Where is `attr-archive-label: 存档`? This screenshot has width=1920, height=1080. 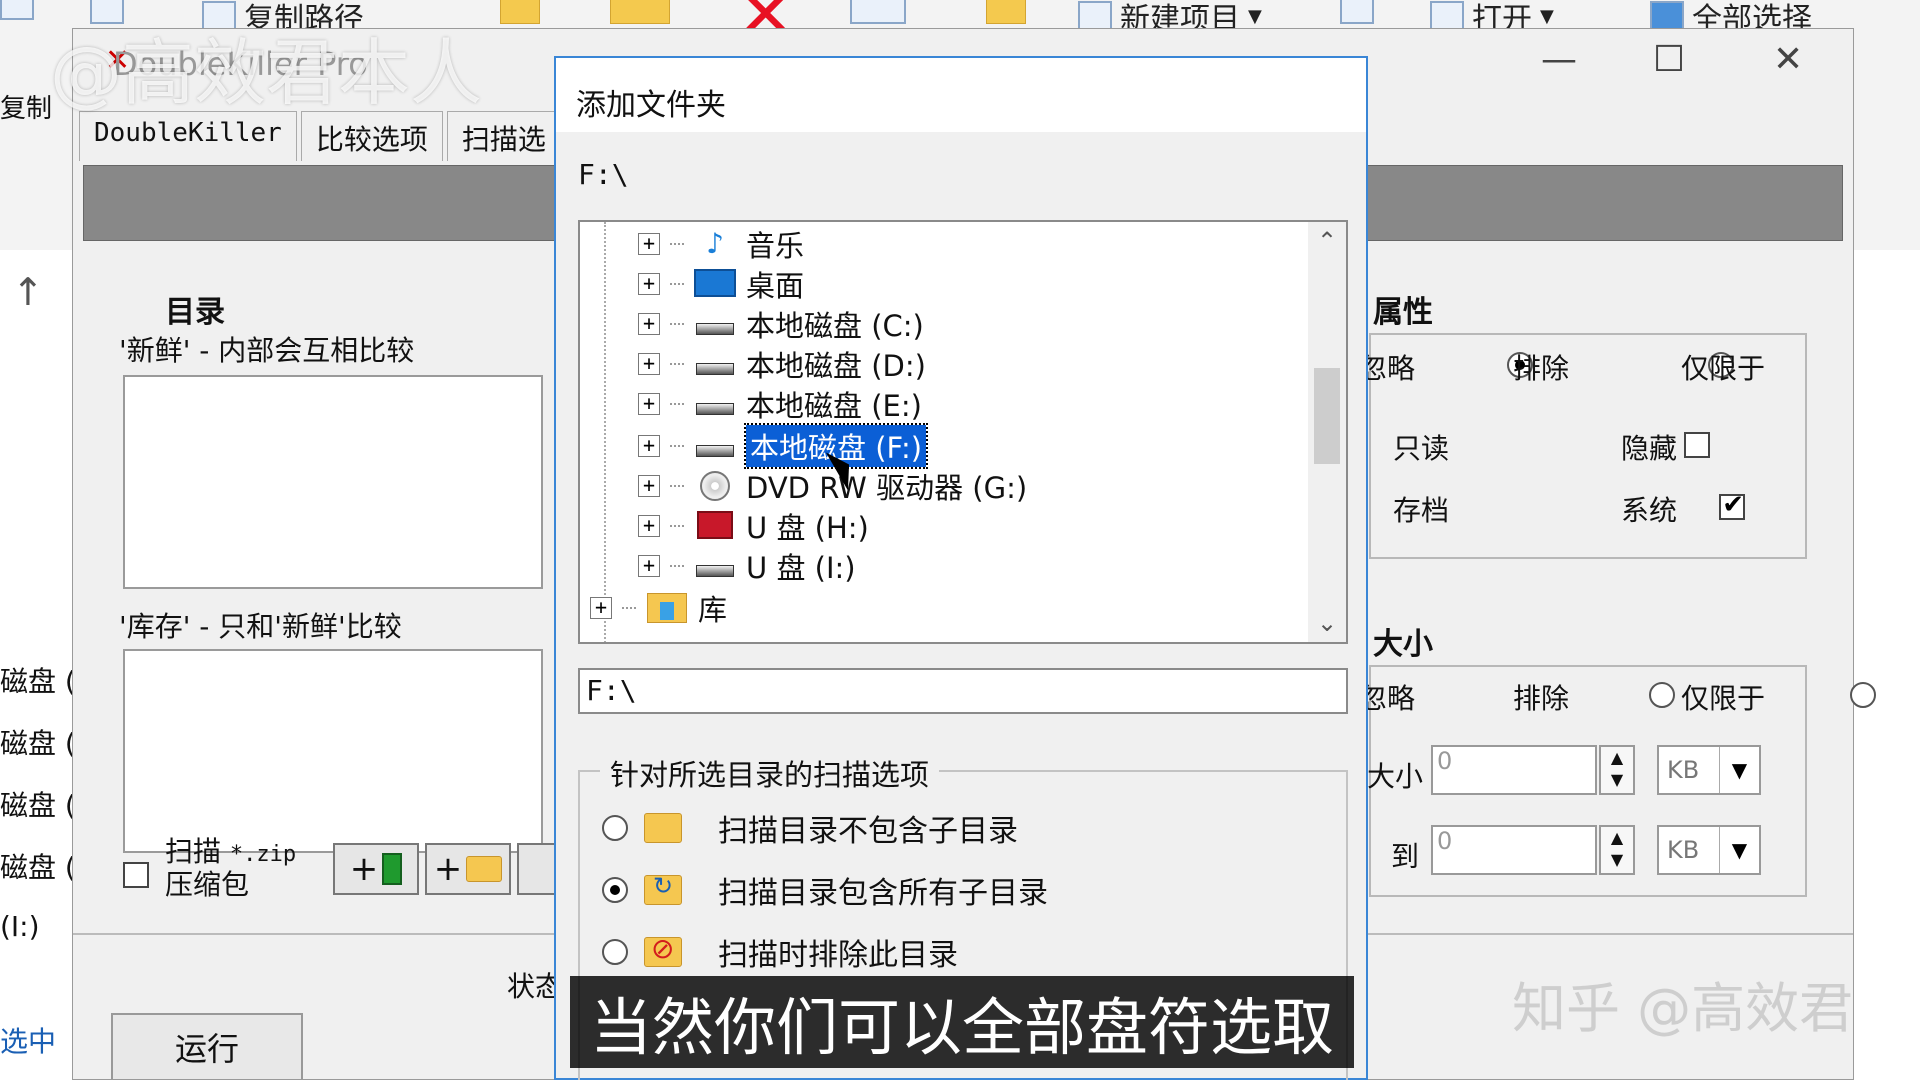
attr-archive-label: 存档 is located at coordinates (1421, 510).